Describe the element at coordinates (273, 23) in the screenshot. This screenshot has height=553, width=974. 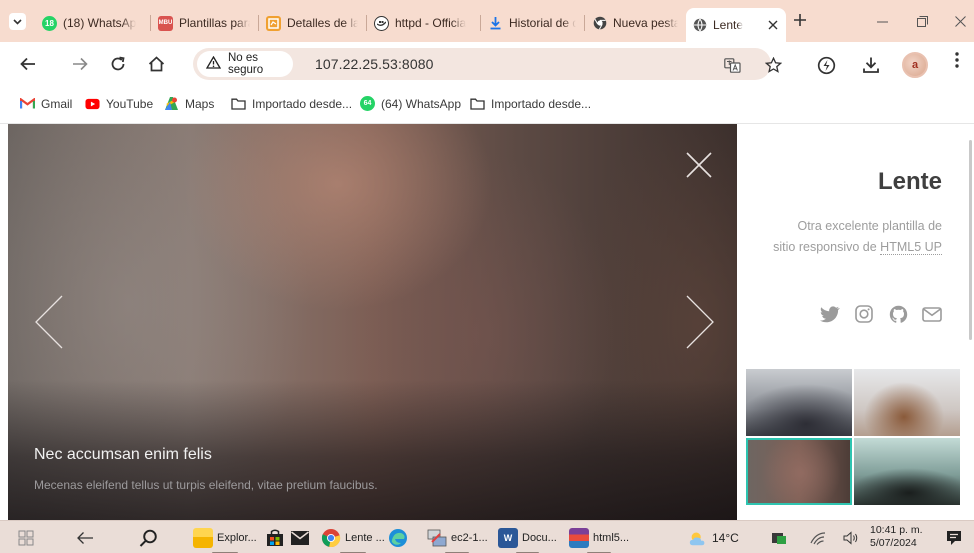
I see `detalles-icon` at that location.